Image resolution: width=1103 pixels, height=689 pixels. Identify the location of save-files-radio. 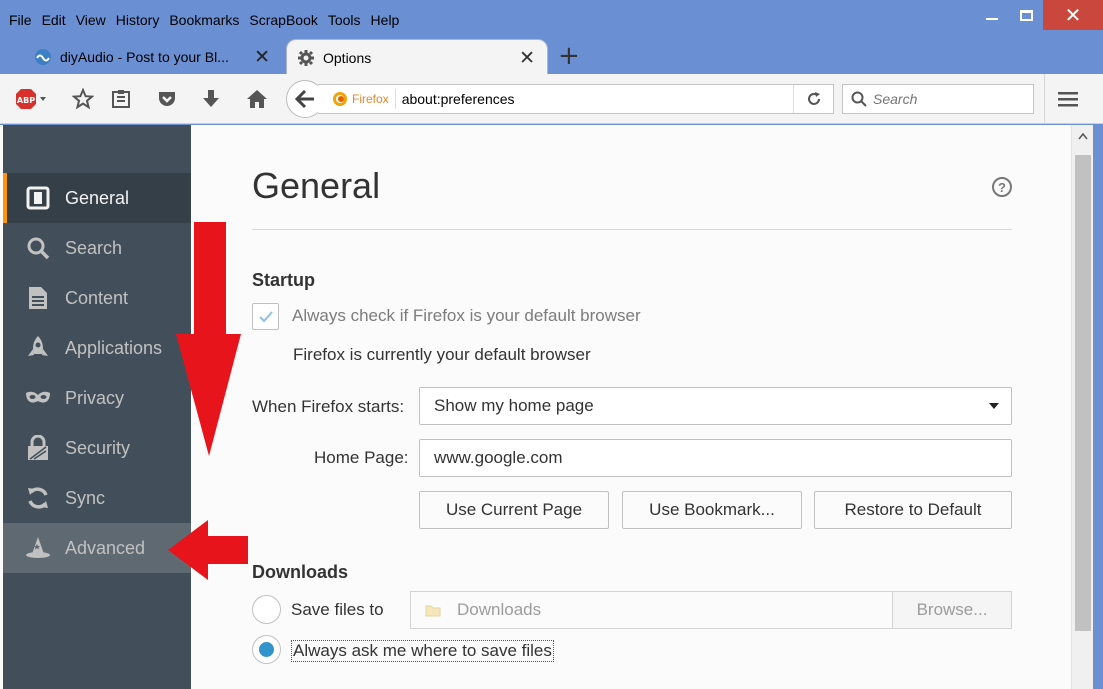
(266, 609).